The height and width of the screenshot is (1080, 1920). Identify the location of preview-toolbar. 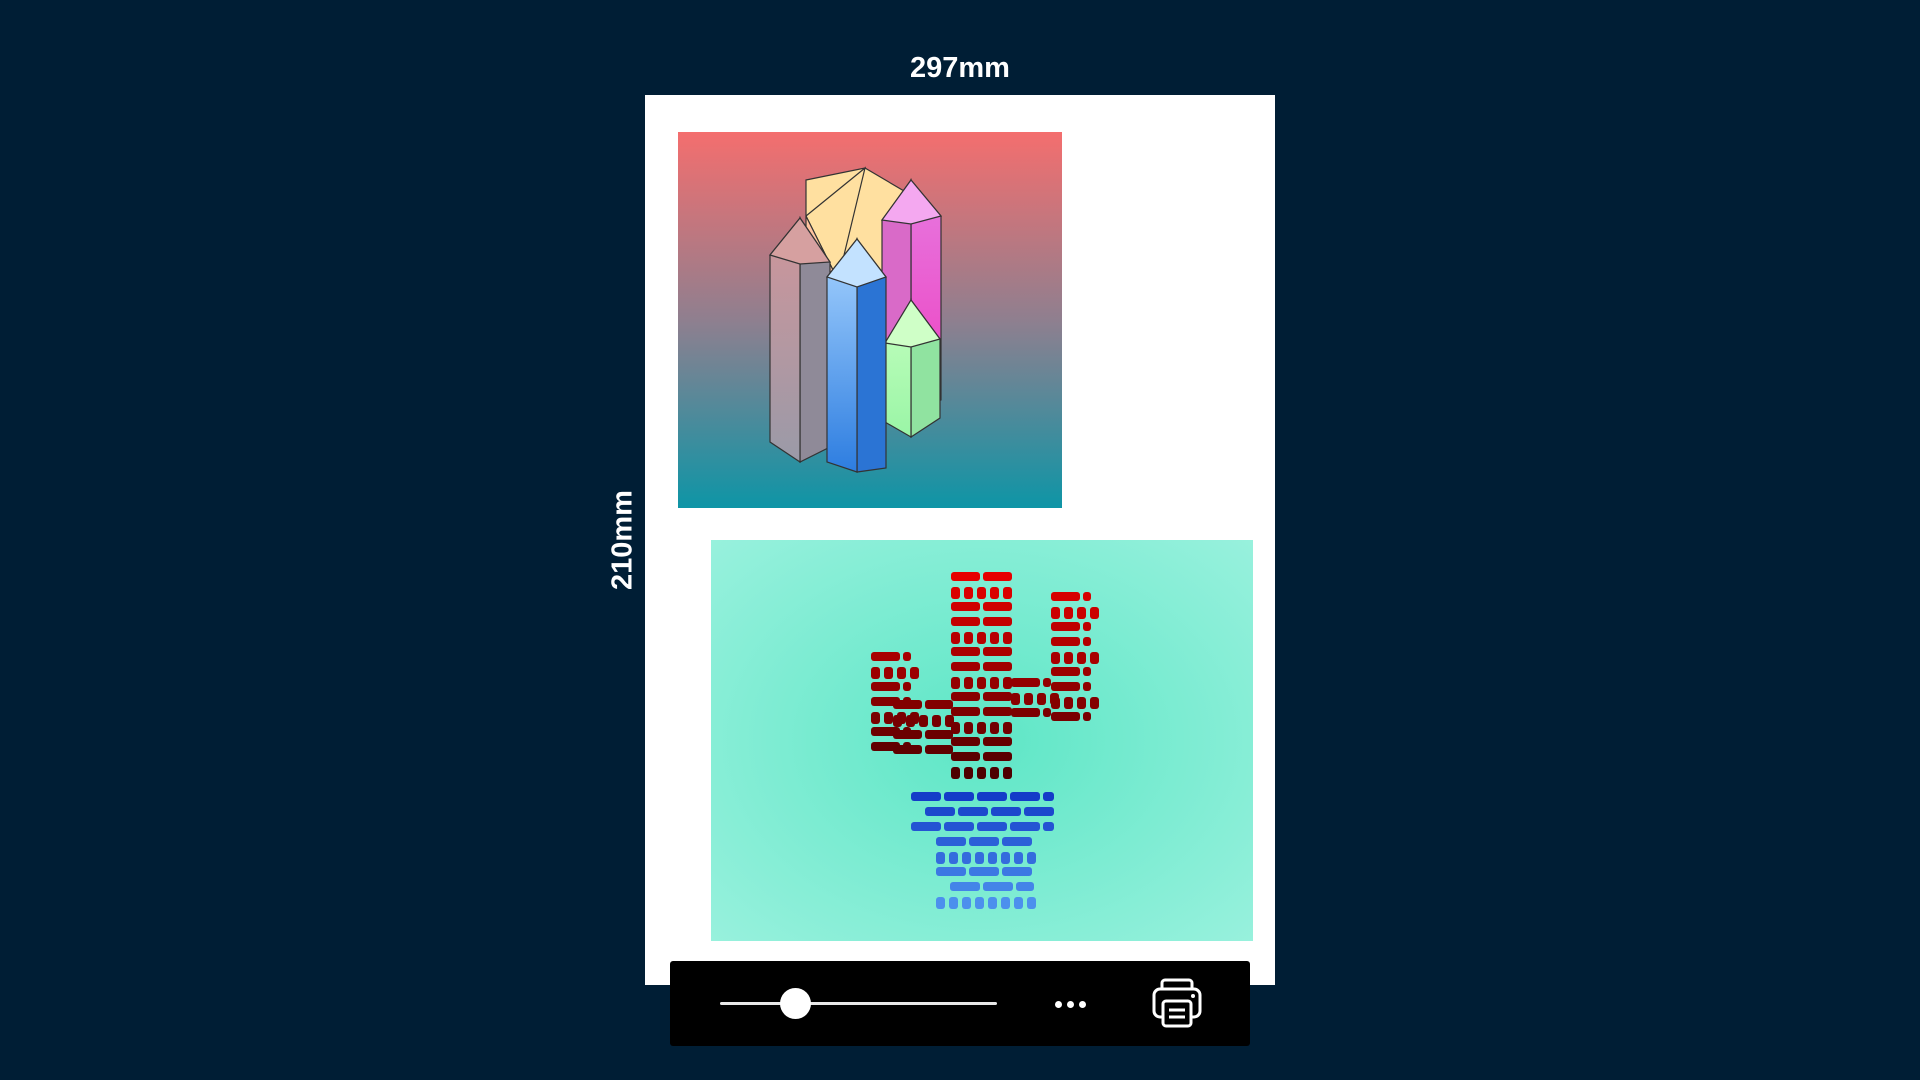
(960, 1003).